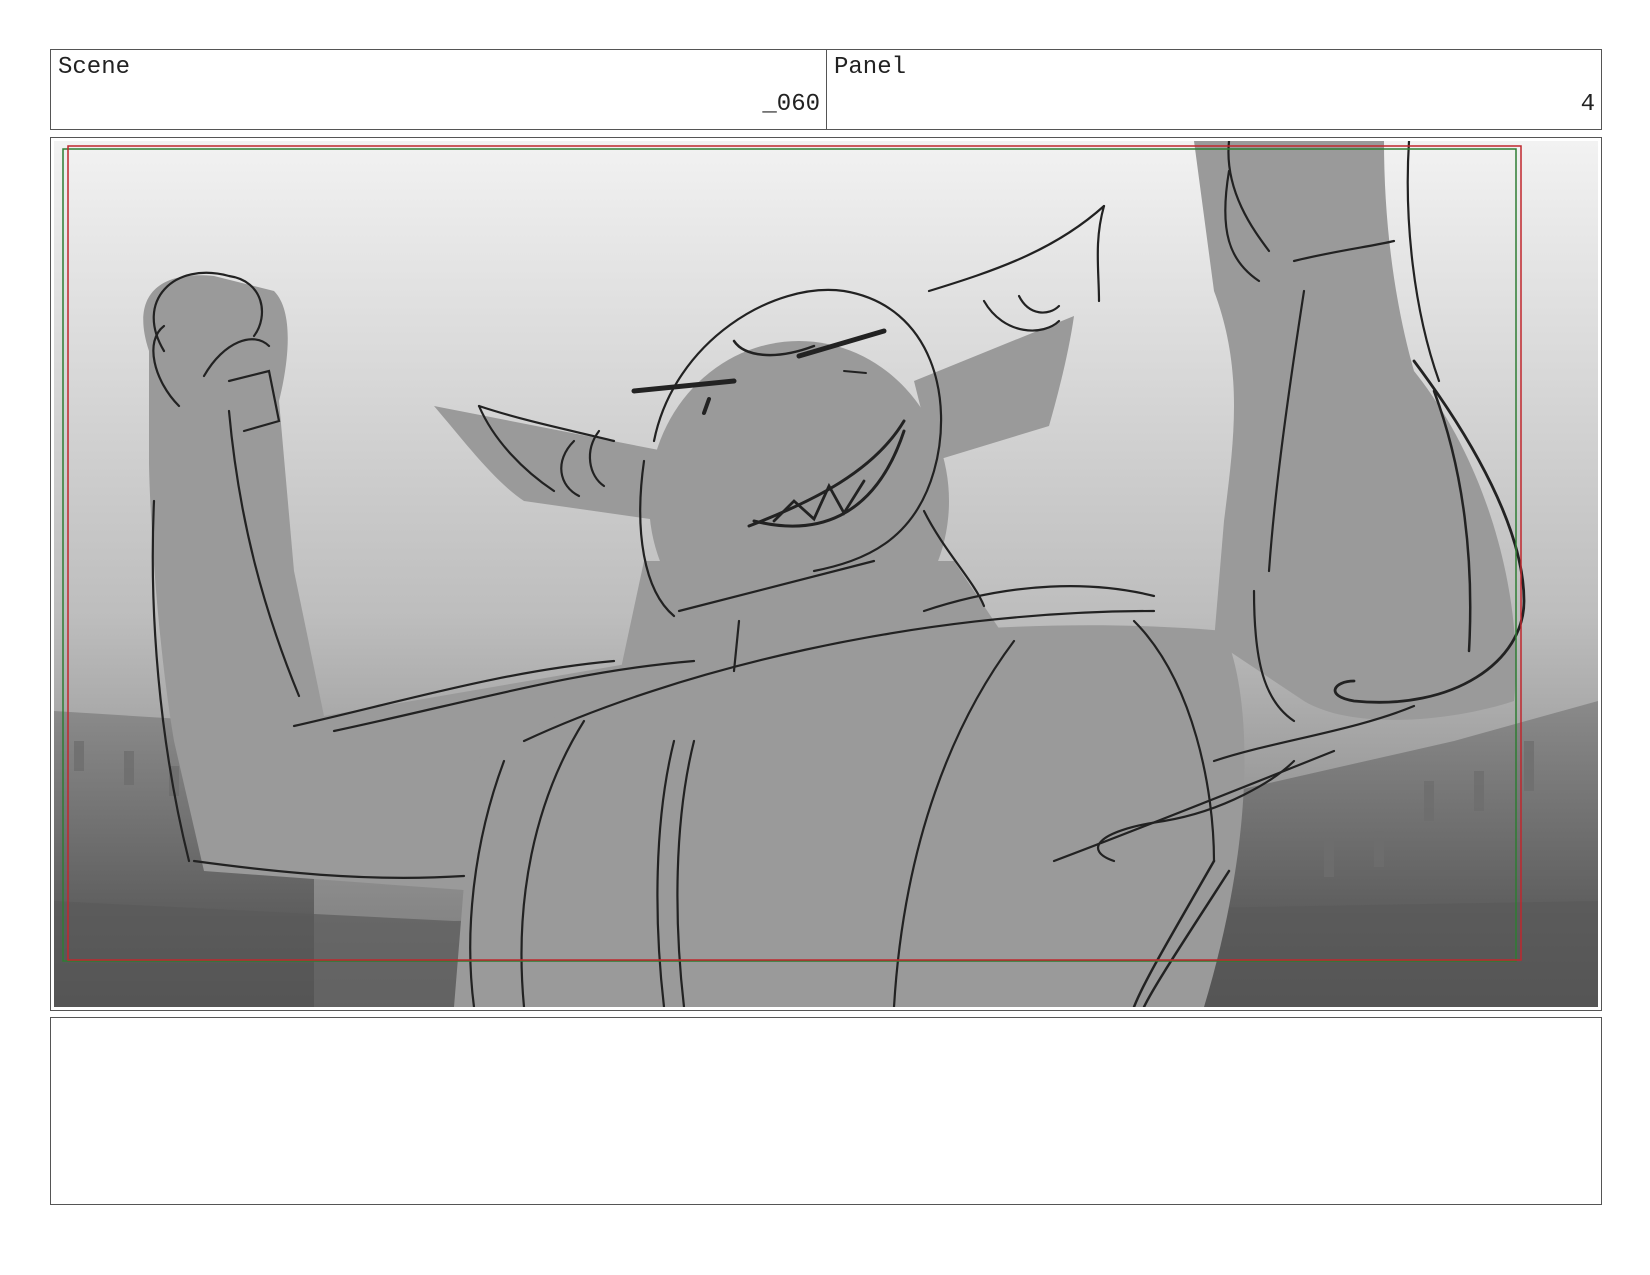 This screenshot has width=1650, height=1275. Describe the element at coordinates (1587, 104) in the screenshot. I see `panel-number: 4` at that location.